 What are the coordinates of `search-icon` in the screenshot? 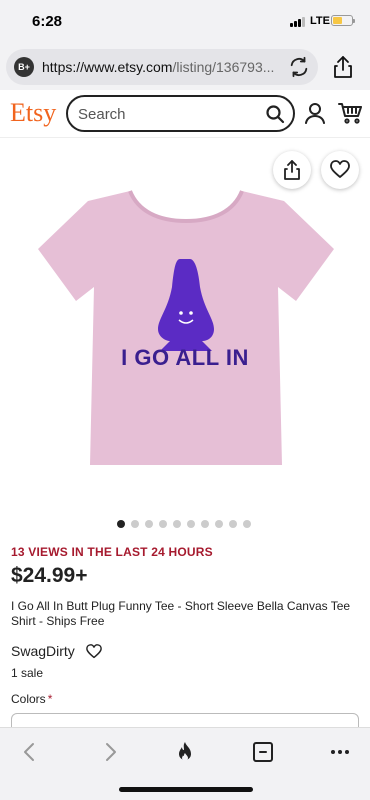 It's located at (275, 114).